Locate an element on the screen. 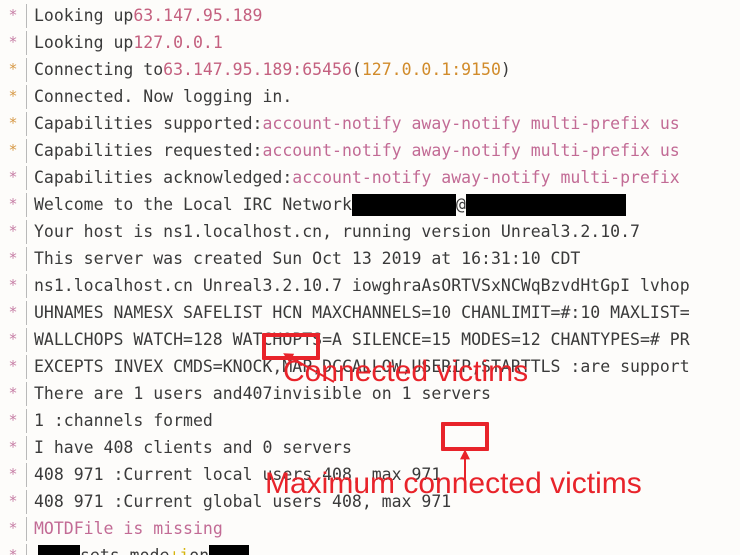 This screenshot has height=555, width=740. log-line: * Looking up 127.0.0.1 is located at coordinates (370, 42).